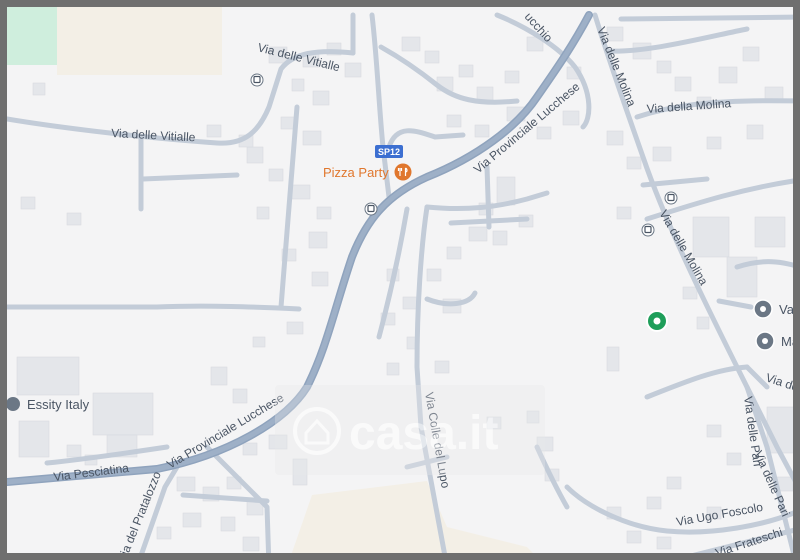 This screenshot has height=560, width=800. Describe the element at coordinates (788, 309) in the screenshot. I see `val-poi-label: Val` at that location.